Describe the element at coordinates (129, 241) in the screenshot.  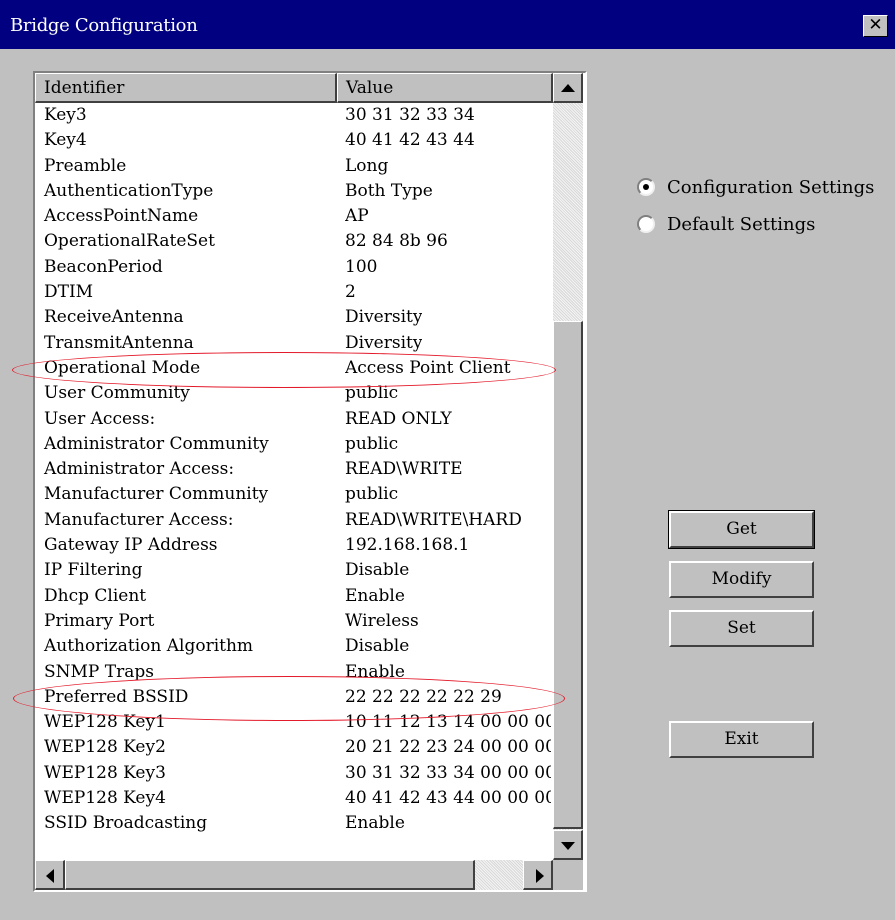
I see `row-identifier: OperationalRateSet` at that location.